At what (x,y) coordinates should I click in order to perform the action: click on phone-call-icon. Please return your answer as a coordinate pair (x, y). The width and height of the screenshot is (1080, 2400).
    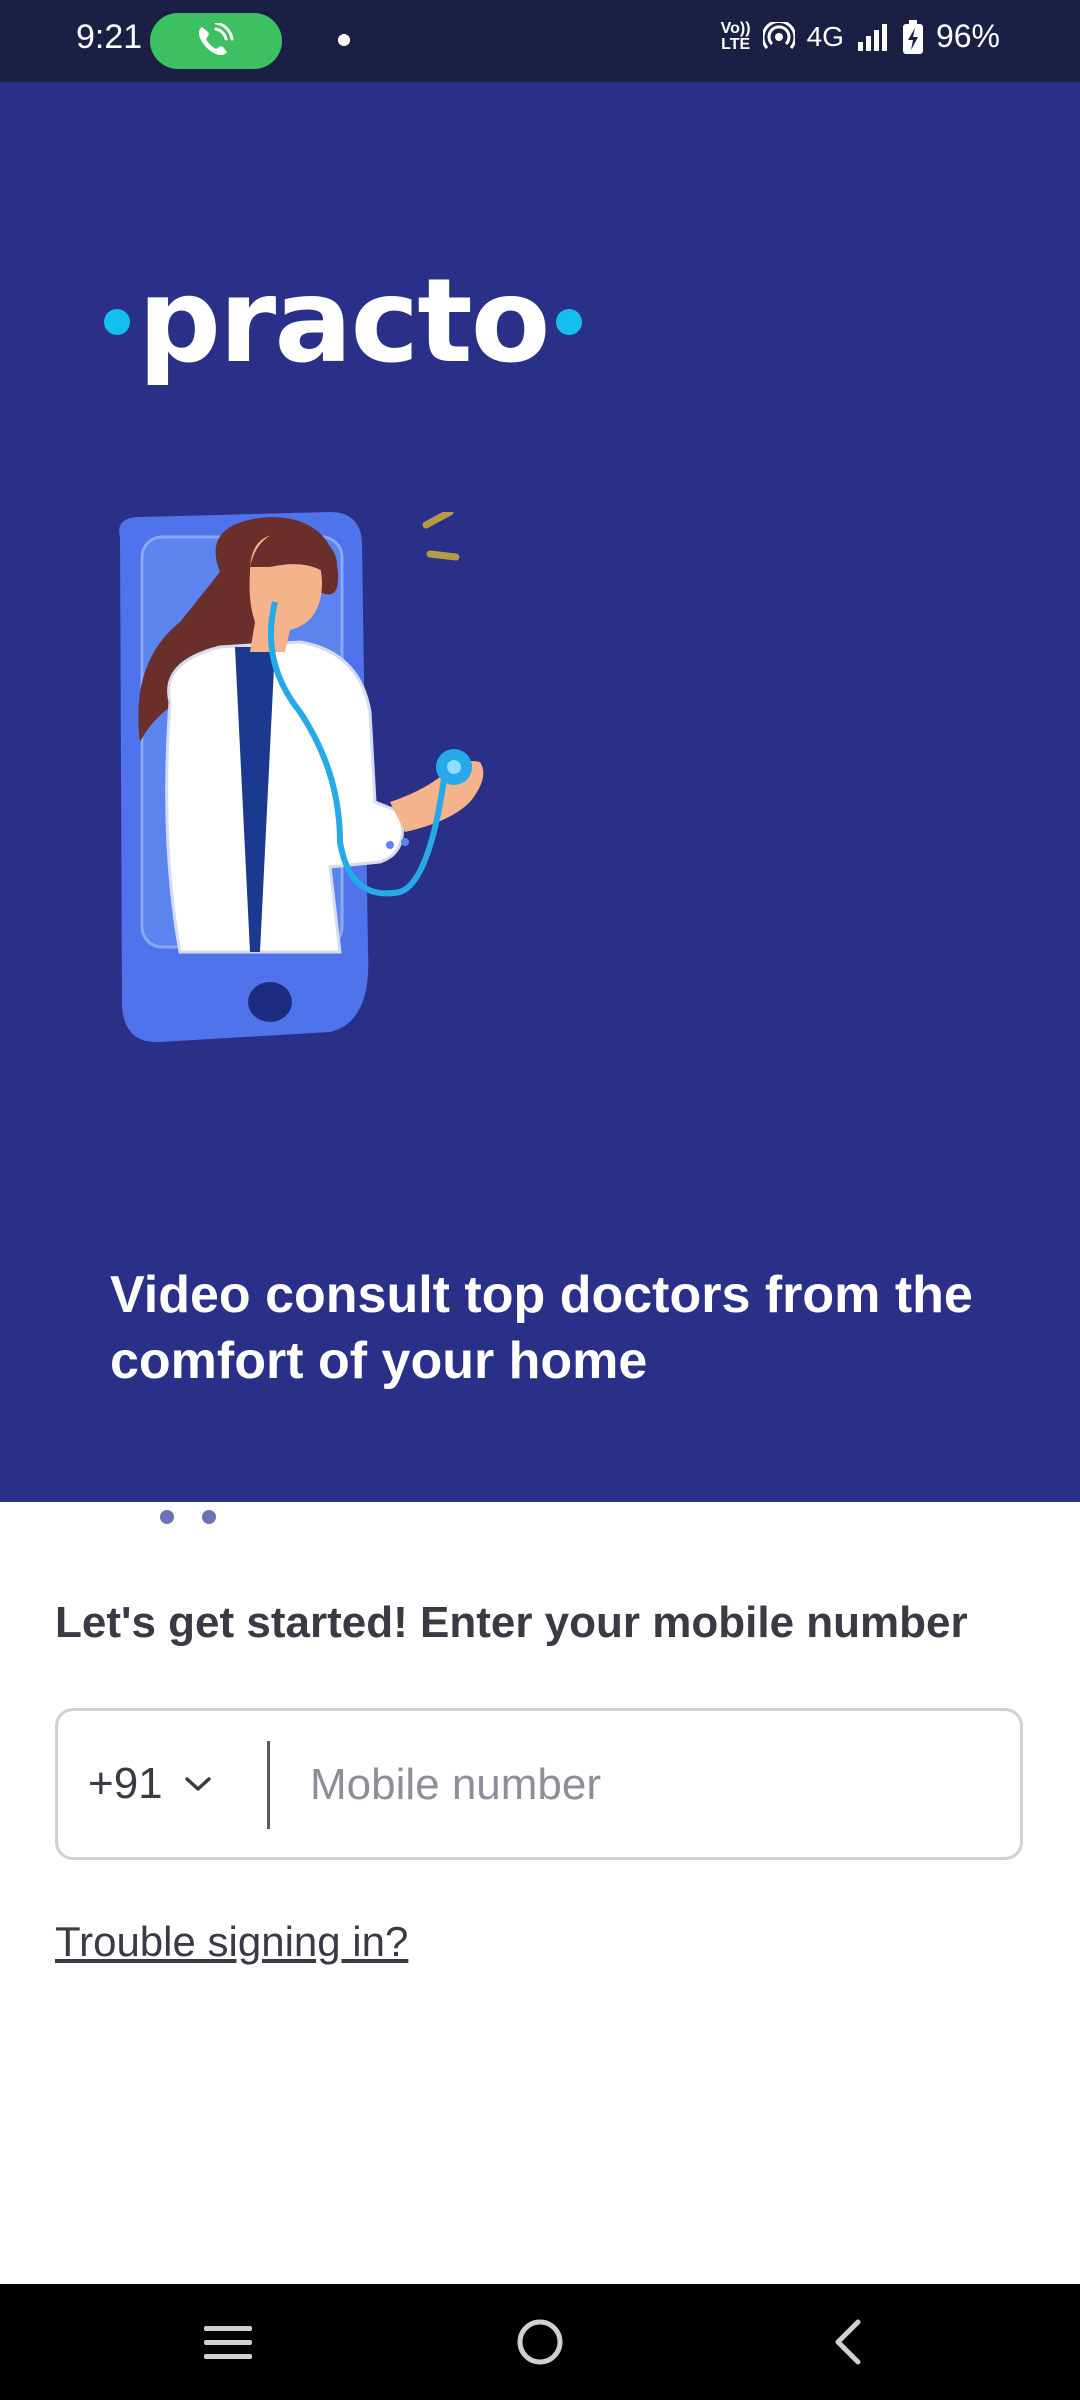
    Looking at the image, I should click on (216, 39).